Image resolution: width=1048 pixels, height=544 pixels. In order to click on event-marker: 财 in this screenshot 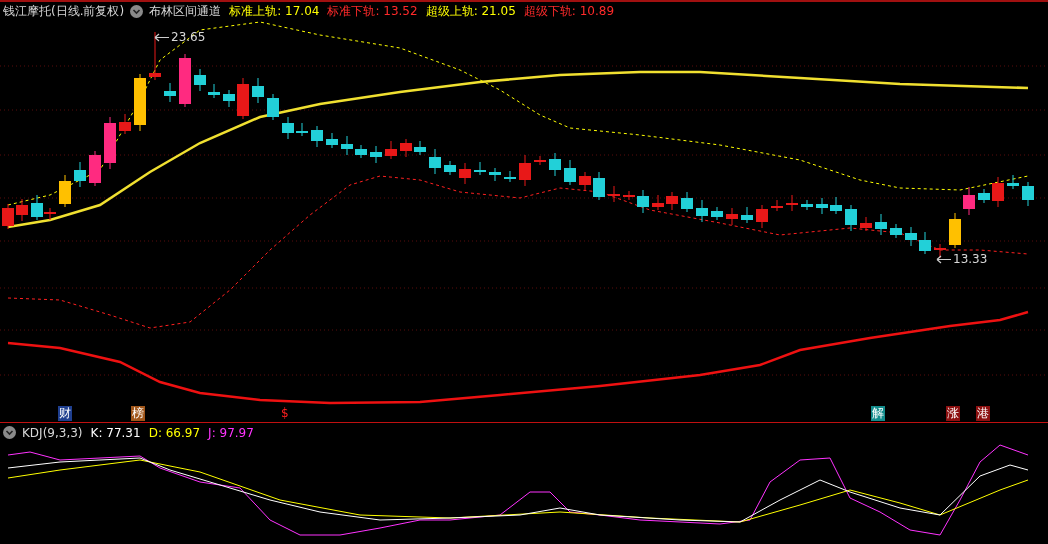, I will do `click(65, 413)`.